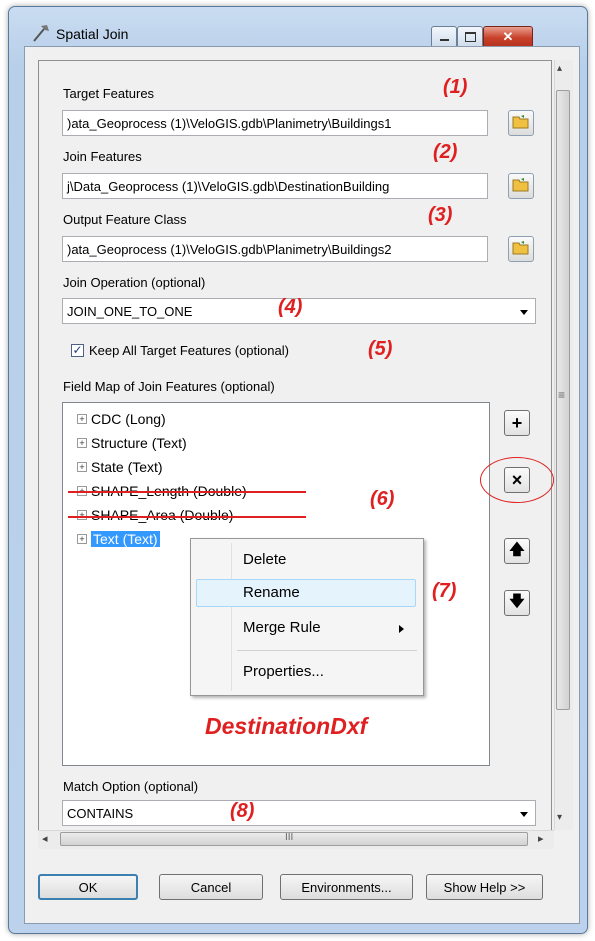 The height and width of the screenshot is (941, 595). Describe the element at coordinates (211, 887) in the screenshot. I see `cancel-button: Cancel` at that location.